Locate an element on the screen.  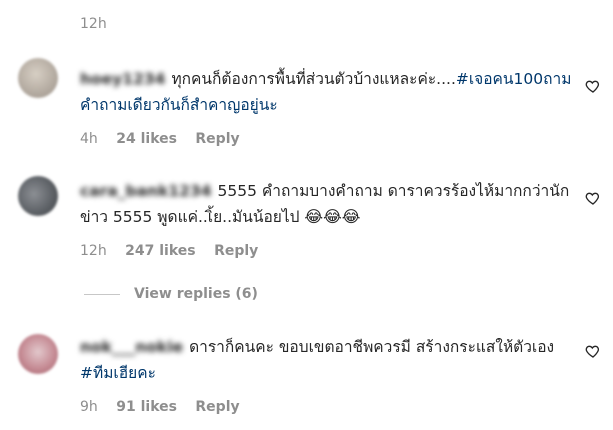
comment-actions: 12h 247 likes Reply is located at coordinates (176, 251).